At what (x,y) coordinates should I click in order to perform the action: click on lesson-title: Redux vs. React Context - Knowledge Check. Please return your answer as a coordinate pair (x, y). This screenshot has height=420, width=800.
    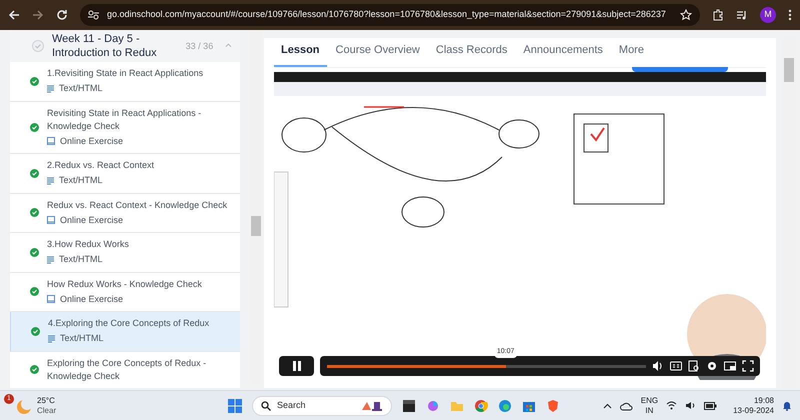
    Looking at the image, I should click on (137, 205).